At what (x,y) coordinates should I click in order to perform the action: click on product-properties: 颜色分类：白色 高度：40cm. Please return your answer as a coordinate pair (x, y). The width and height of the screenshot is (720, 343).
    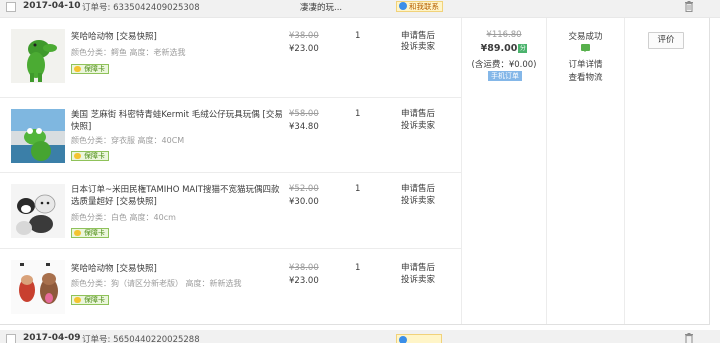
    Looking at the image, I should click on (123, 217).